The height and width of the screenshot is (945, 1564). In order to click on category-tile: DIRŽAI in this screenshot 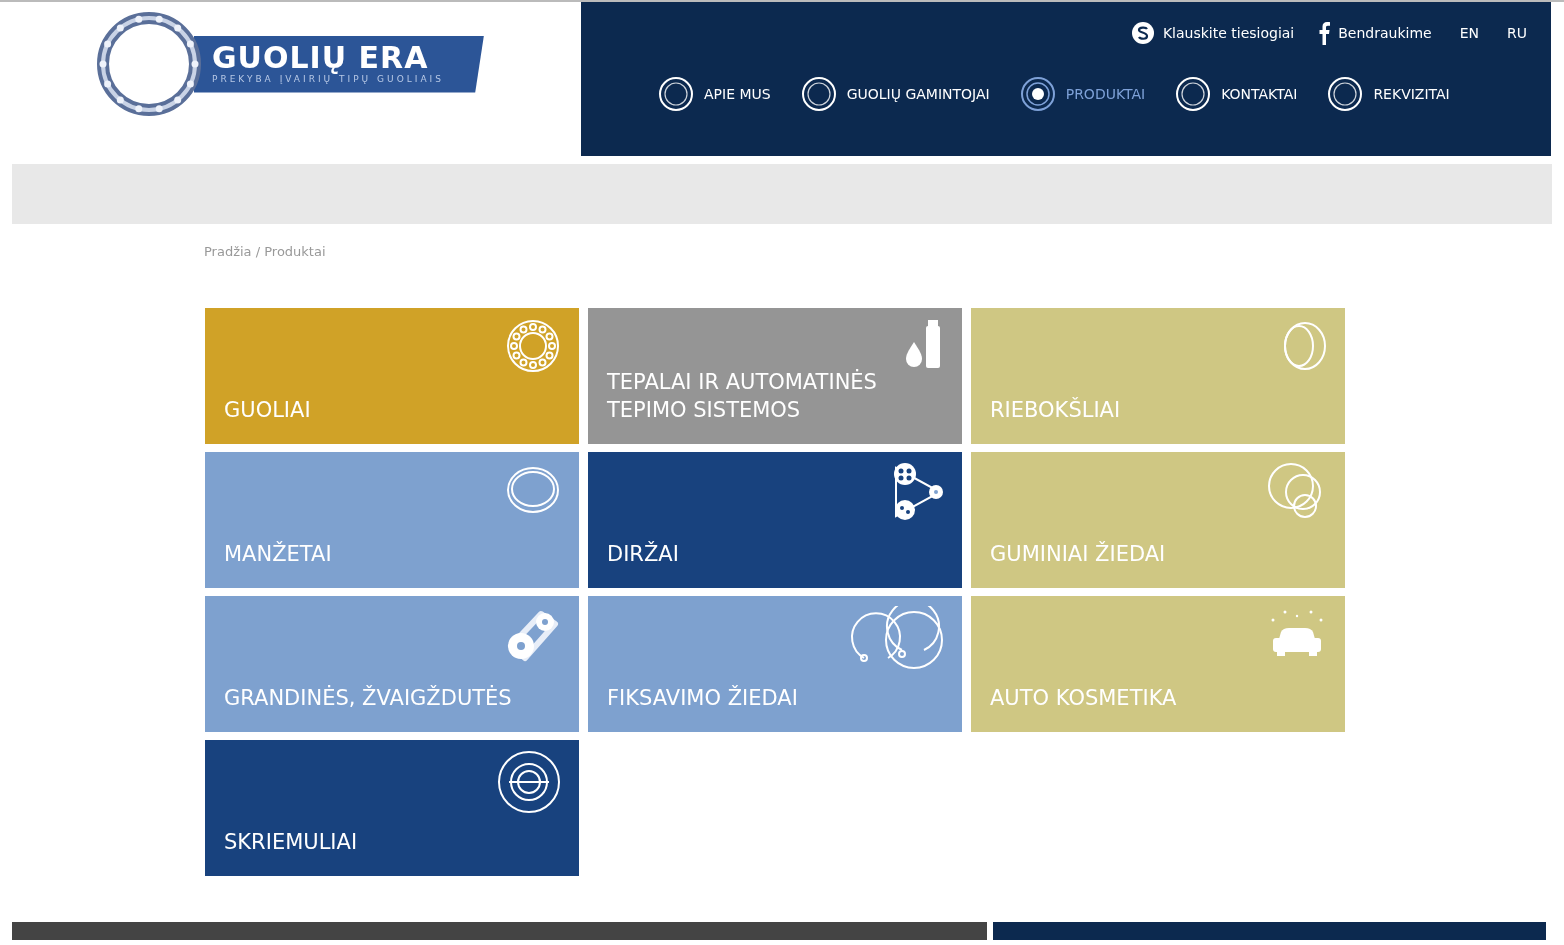, I will do `click(775, 519)`.